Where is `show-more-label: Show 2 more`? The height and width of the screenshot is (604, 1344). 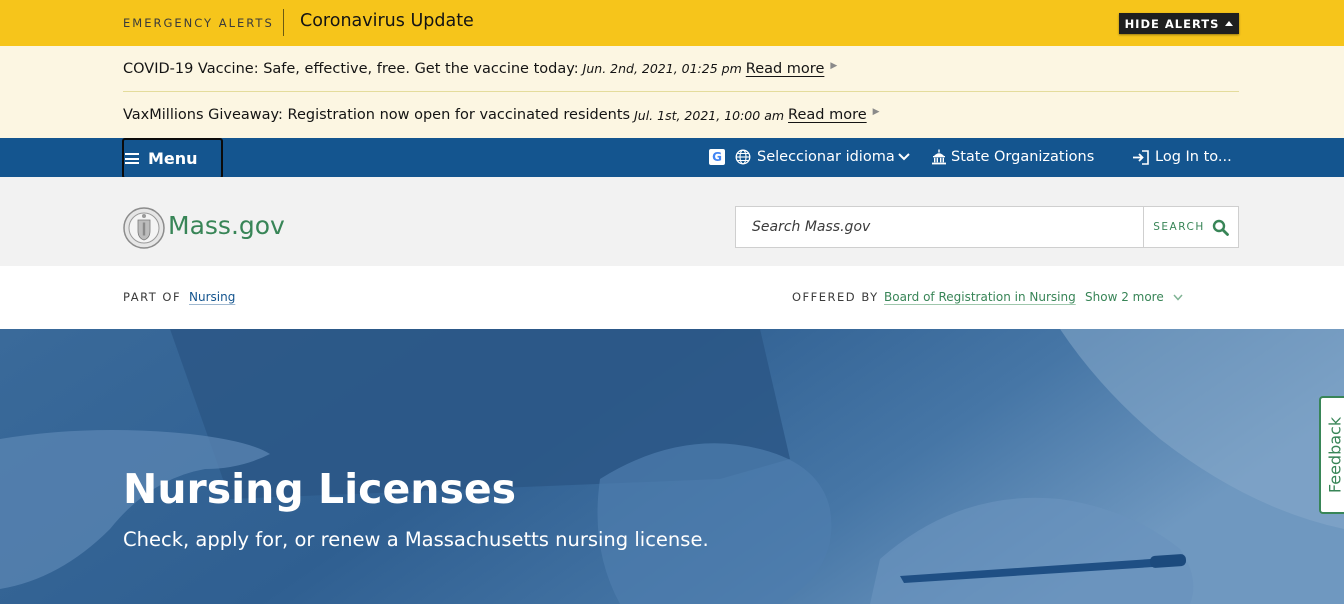
show-more-label: Show 2 more is located at coordinates (1124, 297).